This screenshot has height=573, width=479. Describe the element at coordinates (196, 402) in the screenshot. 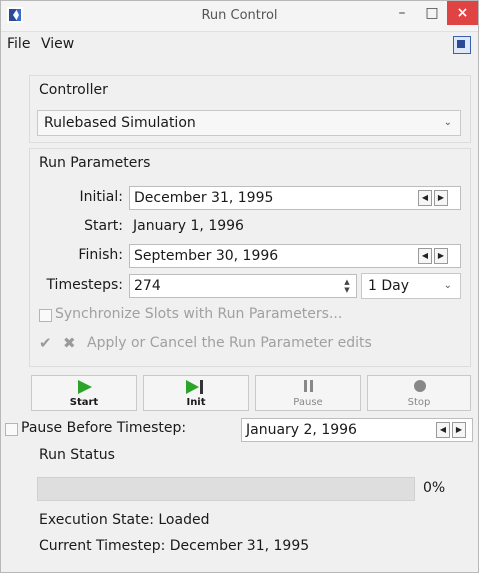

I see `init-button-label: Init` at that location.